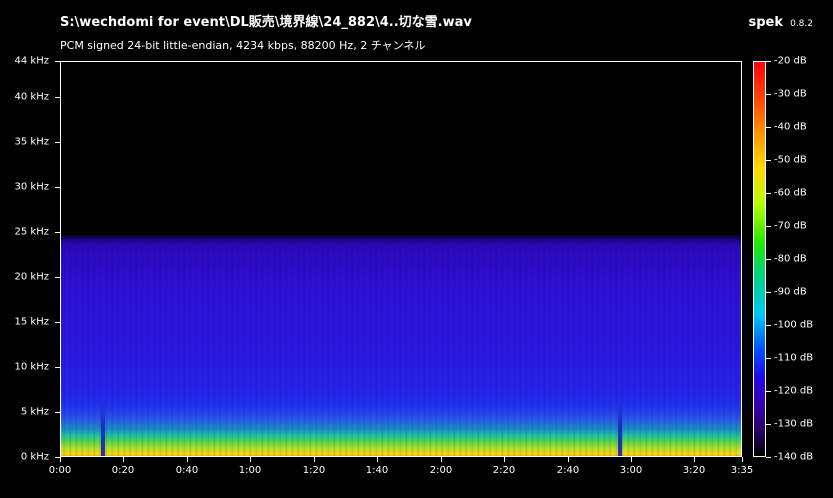 This screenshot has height=498, width=833. What do you see at coordinates (31, 187) in the screenshot?
I see `frequency-label: 30 kHz` at bounding box center [31, 187].